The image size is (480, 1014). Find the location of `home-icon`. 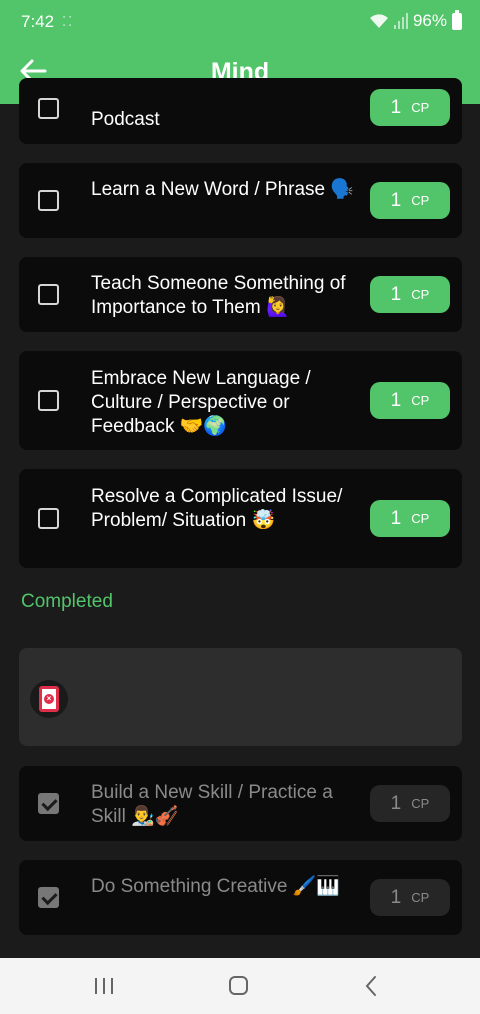

home-icon is located at coordinates (238, 986).